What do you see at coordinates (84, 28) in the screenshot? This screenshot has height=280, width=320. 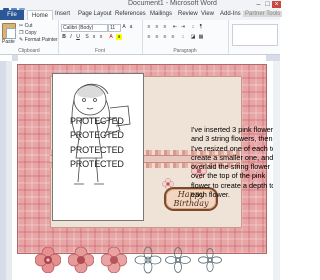 I see `font-name-select: Calibri (Body)` at bounding box center [84, 28].